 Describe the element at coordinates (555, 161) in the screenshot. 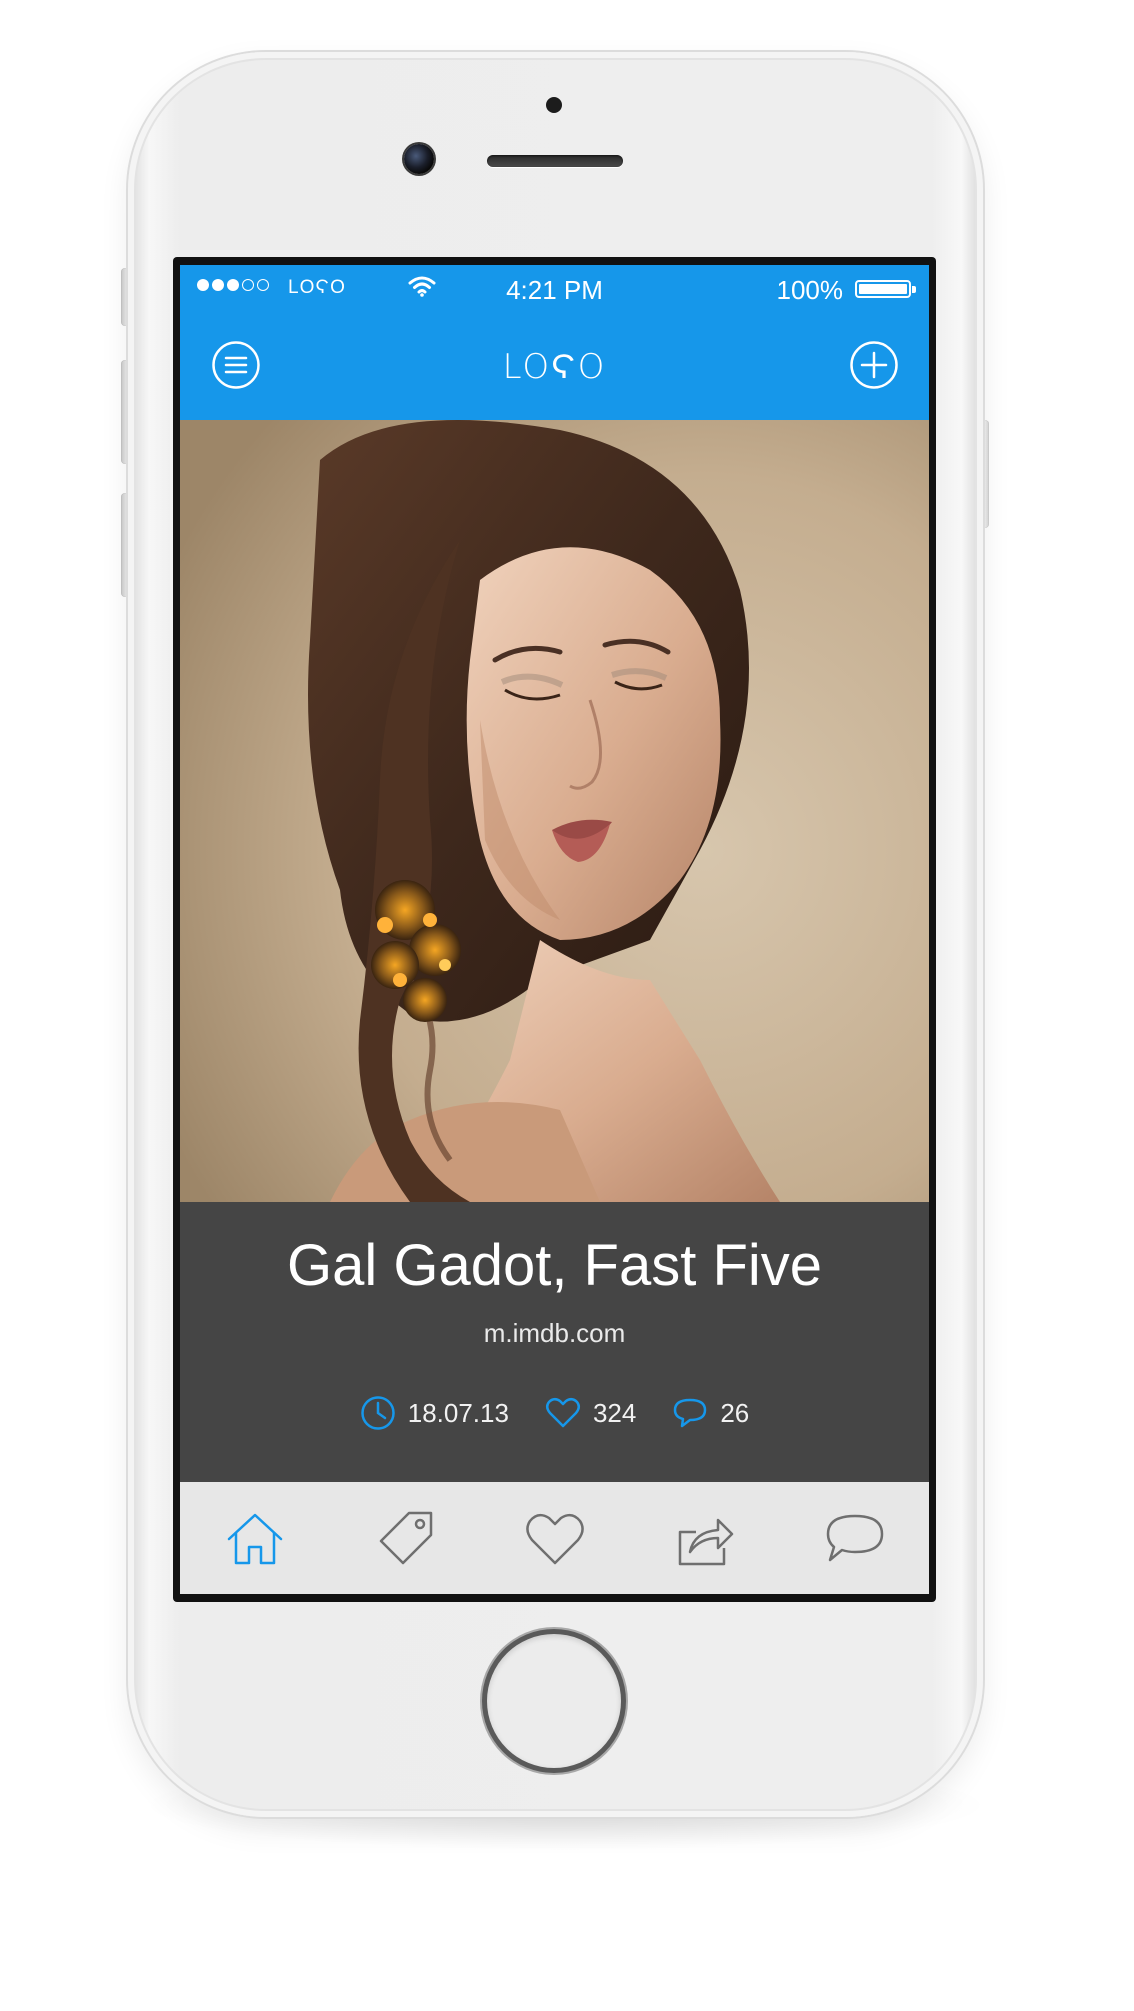

I see `earpiece-speaker` at that location.